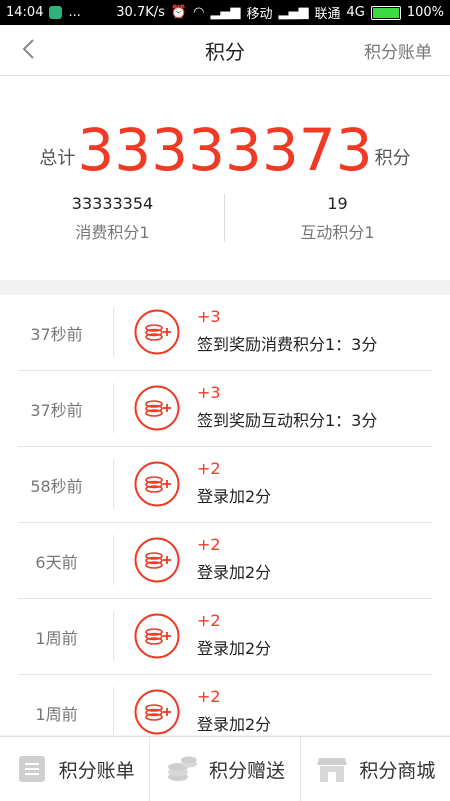 The image size is (450, 801). Describe the element at coordinates (225, 561) in the screenshot. I see `list-item: 6天前 +2 登录加2分` at that location.